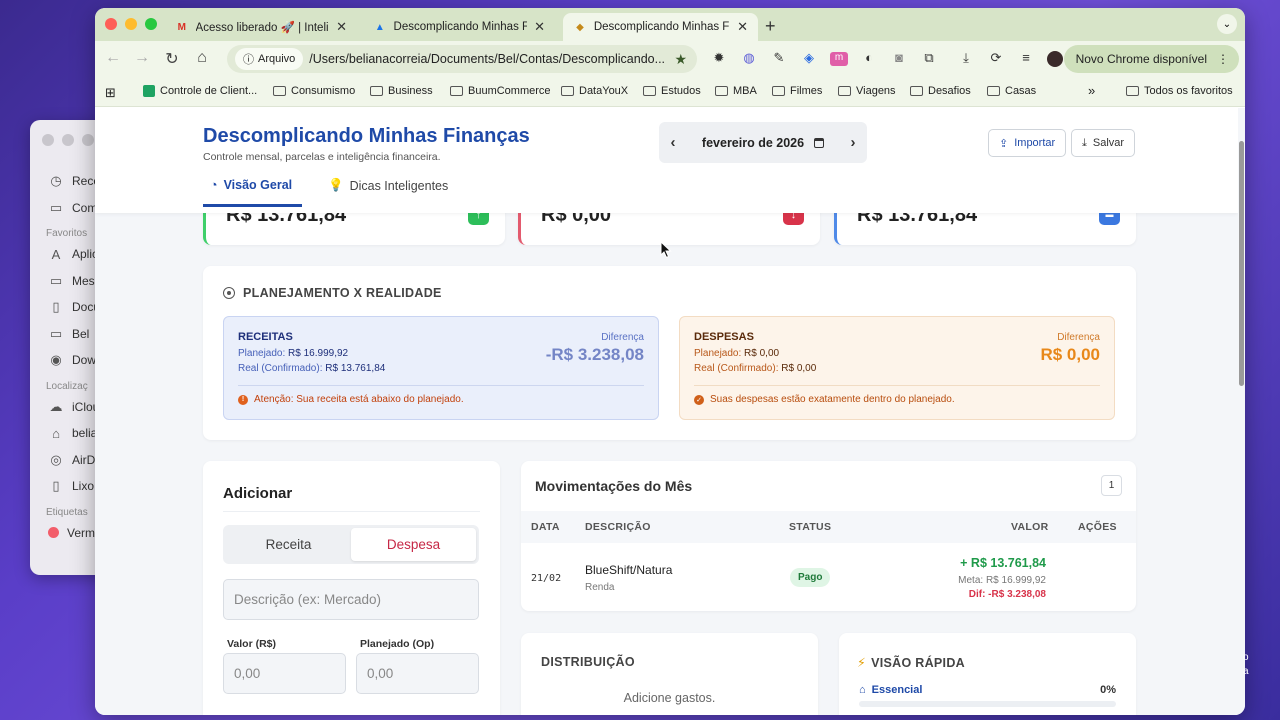 This screenshot has width=1280, height=720. What do you see at coordinates (269, 59) in the screenshot?
I see `site-info-chip: ⓘ Arquivo` at bounding box center [269, 59].